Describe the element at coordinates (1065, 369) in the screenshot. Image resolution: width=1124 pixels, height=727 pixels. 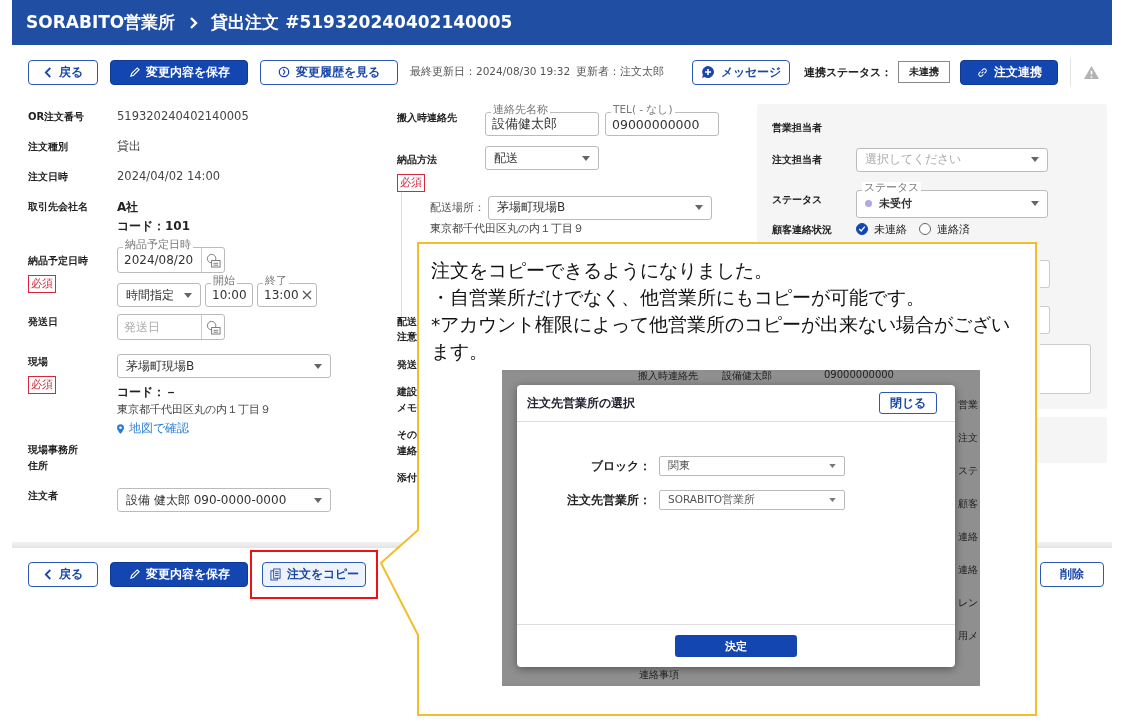
I see `text-area` at that location.